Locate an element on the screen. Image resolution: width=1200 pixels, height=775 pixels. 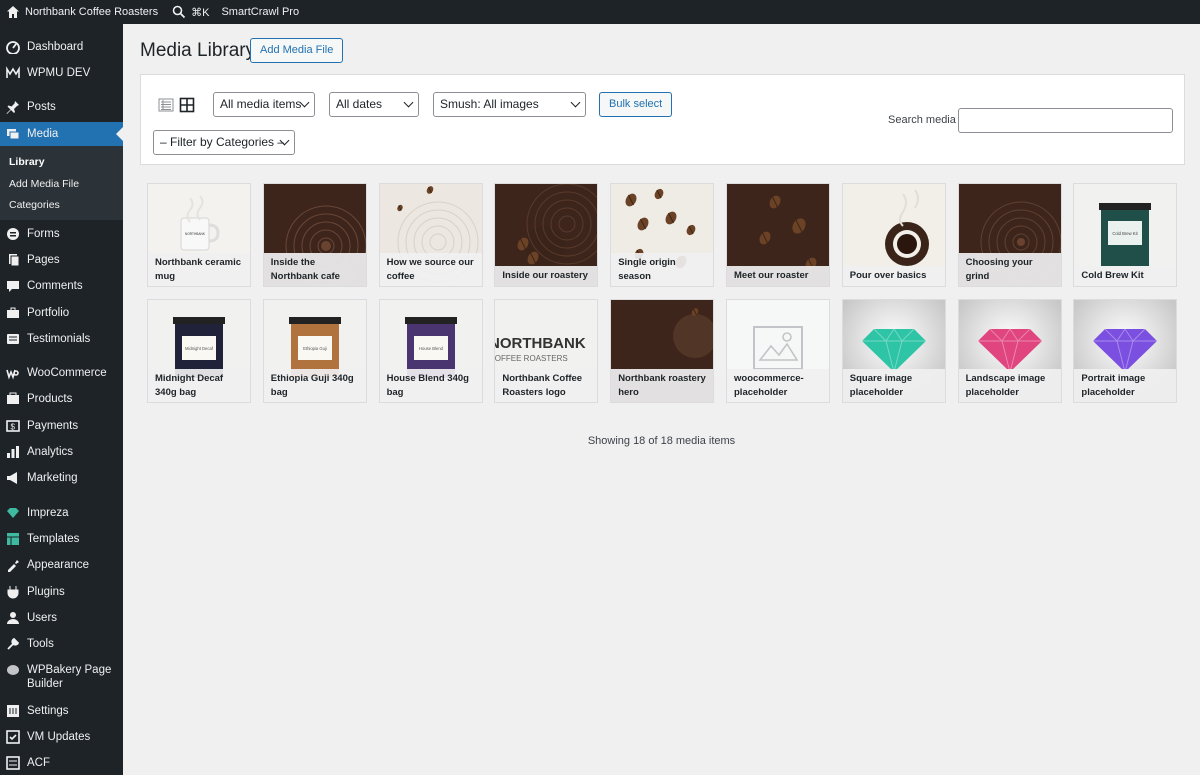
media-item: Pour over basics is located at coordinates (893, 235).